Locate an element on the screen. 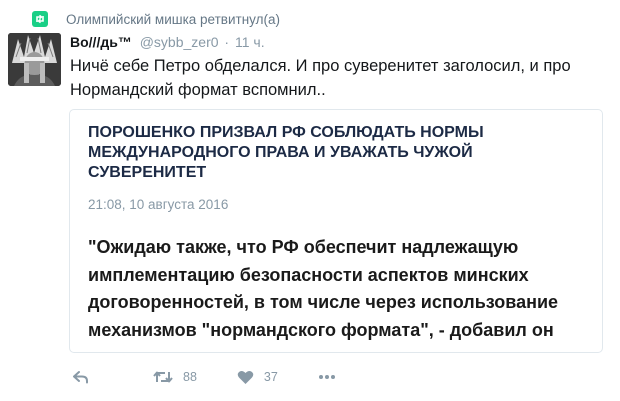 Image resolution: width=620 pixels, height=401 pixels. tweet-header: Во///дь™ @sybb_zer0 · 11 ч. is located at coordinates (167, 42).